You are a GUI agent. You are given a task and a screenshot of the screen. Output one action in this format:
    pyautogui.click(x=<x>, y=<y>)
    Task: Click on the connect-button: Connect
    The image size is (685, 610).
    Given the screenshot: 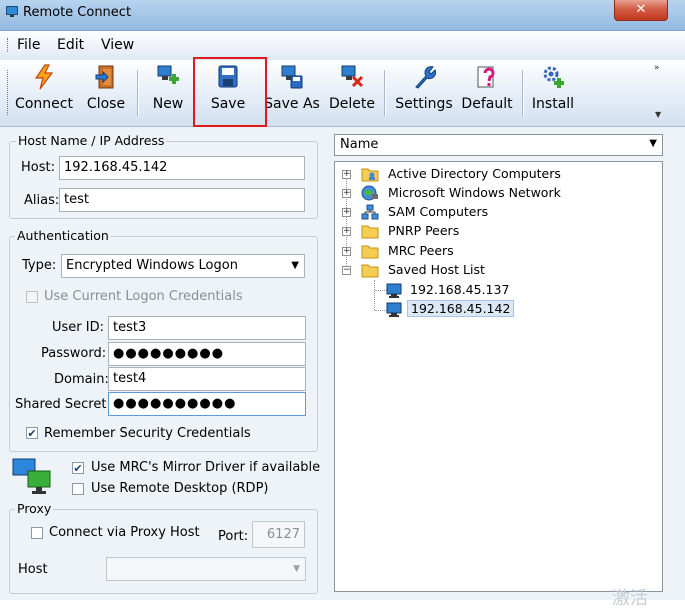 What is the action you would take?
    pyautogui.click(x=44, y=92)
    